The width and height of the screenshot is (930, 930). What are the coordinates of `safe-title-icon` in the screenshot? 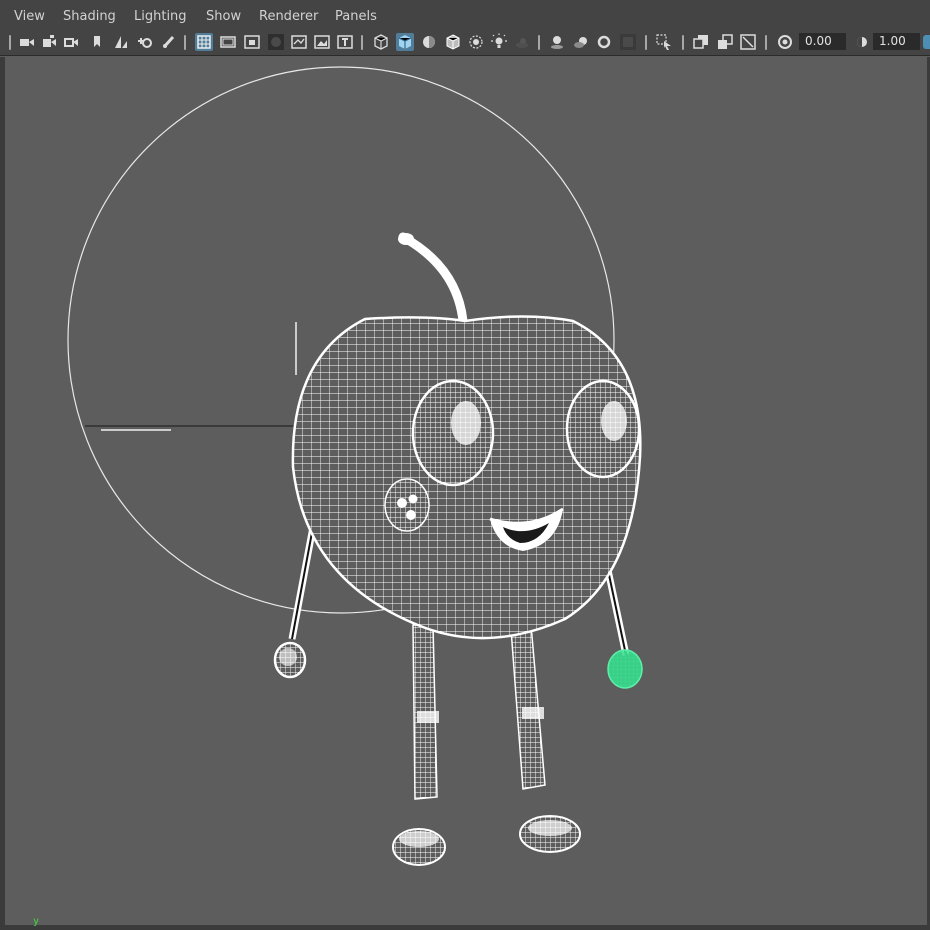 It's located at (345, 42).